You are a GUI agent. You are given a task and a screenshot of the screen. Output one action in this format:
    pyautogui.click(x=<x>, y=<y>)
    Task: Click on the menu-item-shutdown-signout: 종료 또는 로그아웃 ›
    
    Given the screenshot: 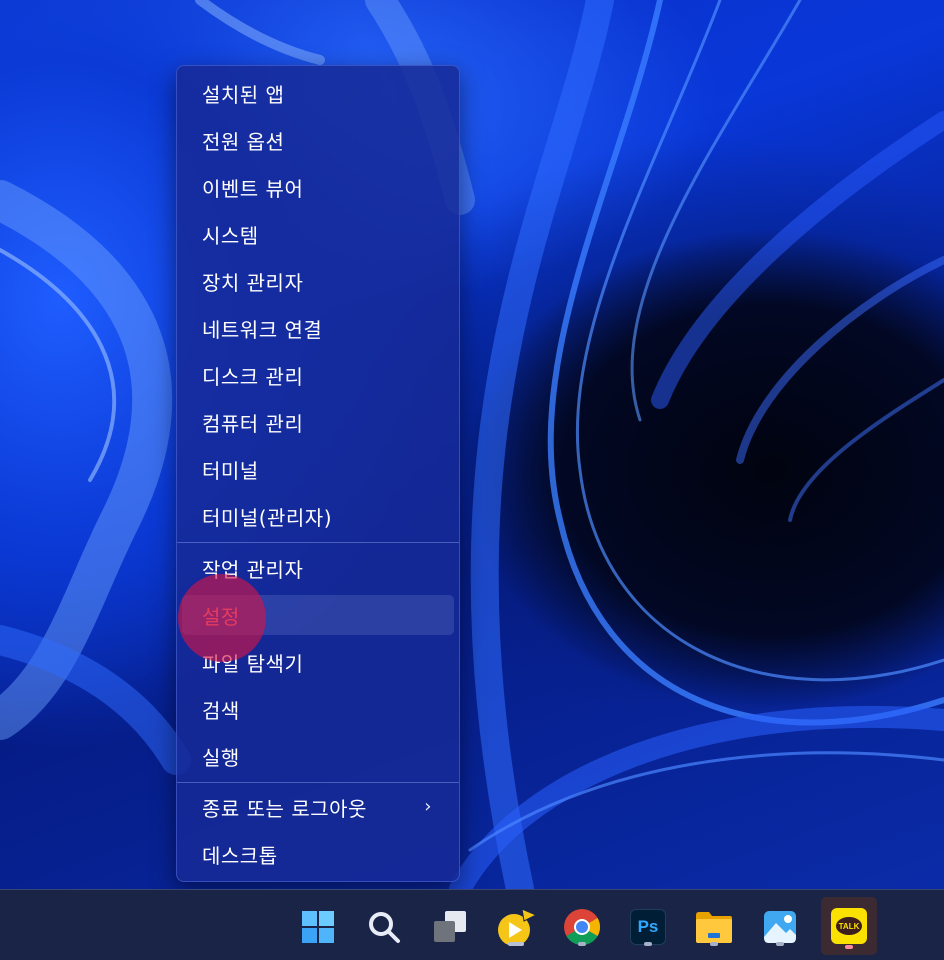 What is the action you would take?
    pyautogui.click(x=318, y=807)
    